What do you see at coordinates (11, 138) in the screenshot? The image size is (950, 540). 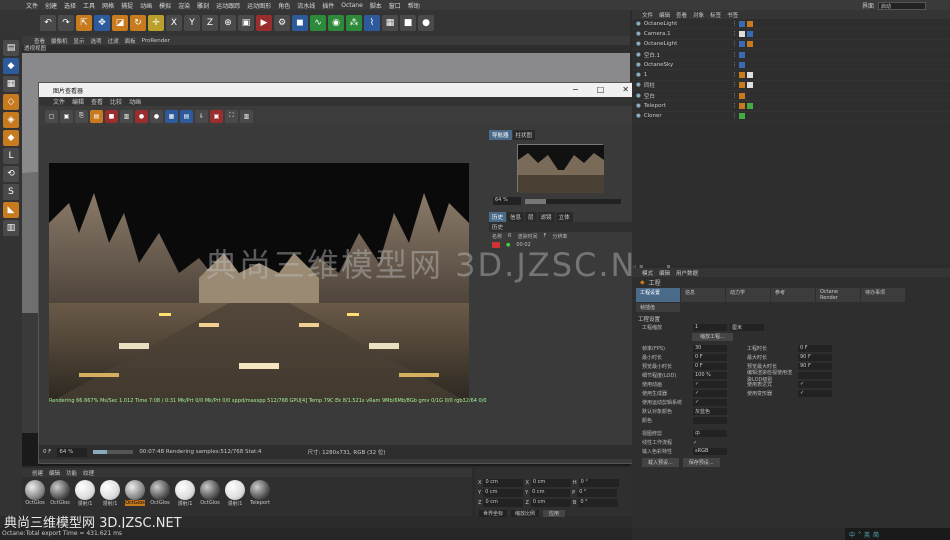 I see `polygons-mode-icon: ◆` at bounding box center [11, 138].